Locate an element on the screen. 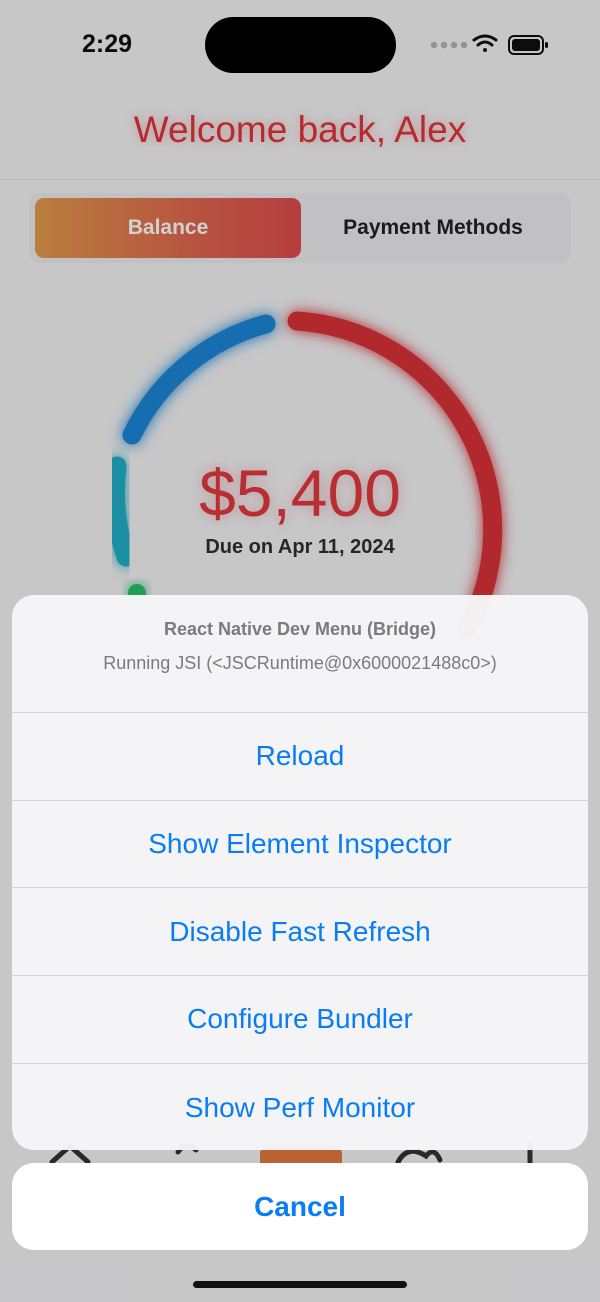  show-element-inspector-button: Show Element Inspector is located at coordinates (300, 845).